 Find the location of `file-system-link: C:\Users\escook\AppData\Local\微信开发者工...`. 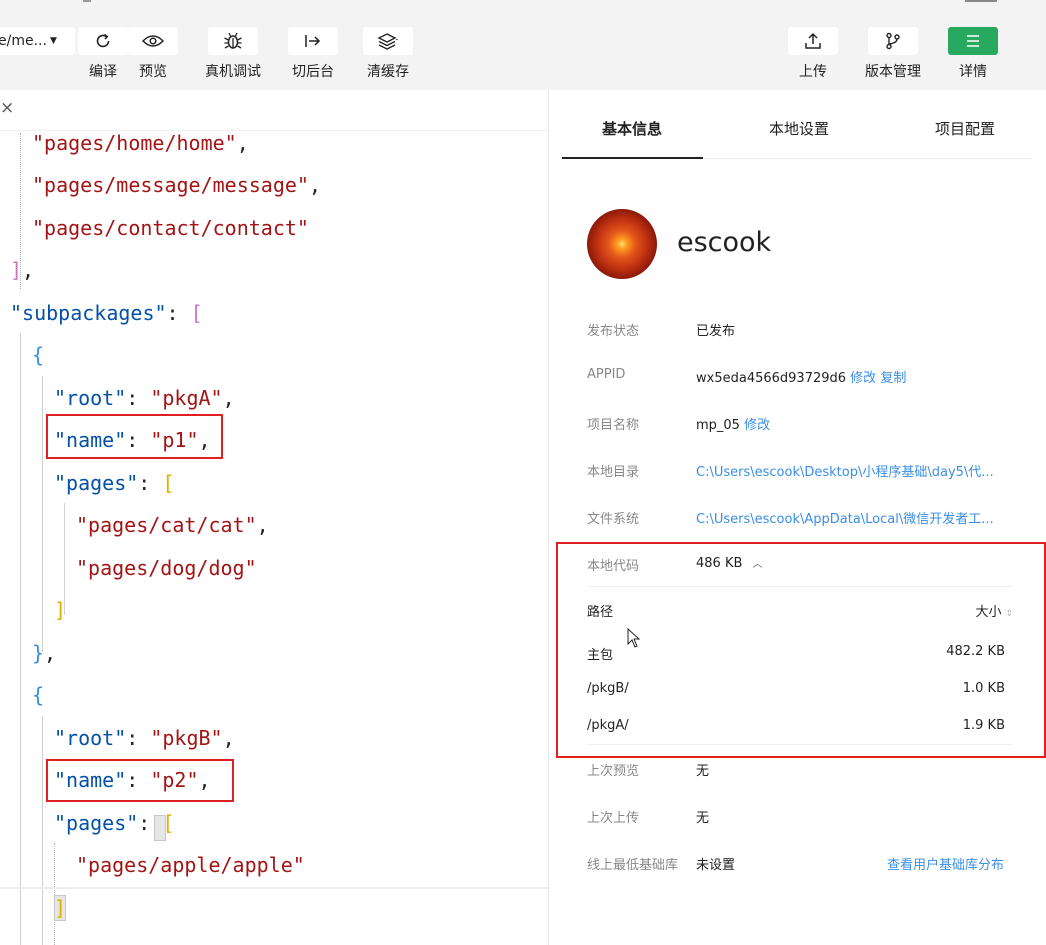

file-system-link: C:\Users\escook\AppData\Local\微信开发者工... is located at coordinates (845, 517).